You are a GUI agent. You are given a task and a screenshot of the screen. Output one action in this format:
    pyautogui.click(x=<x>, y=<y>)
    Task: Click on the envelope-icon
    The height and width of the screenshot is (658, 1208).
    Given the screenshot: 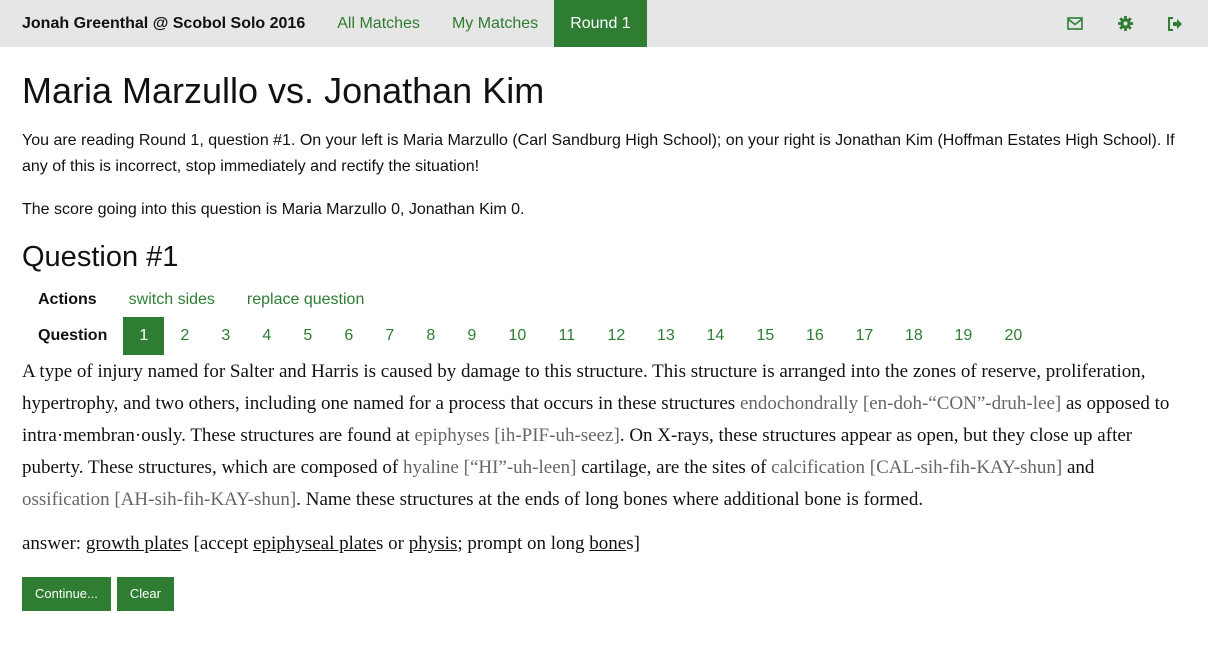 What is the action you would take?
    pyautogui.click(x=1075, y=23)
    